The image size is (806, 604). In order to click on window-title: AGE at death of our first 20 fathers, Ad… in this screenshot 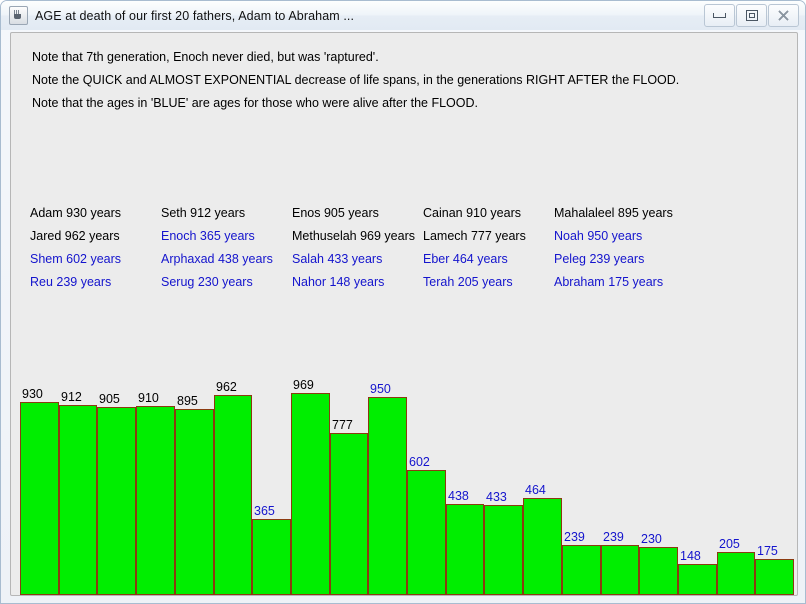, I will do `click(195, 15)`.